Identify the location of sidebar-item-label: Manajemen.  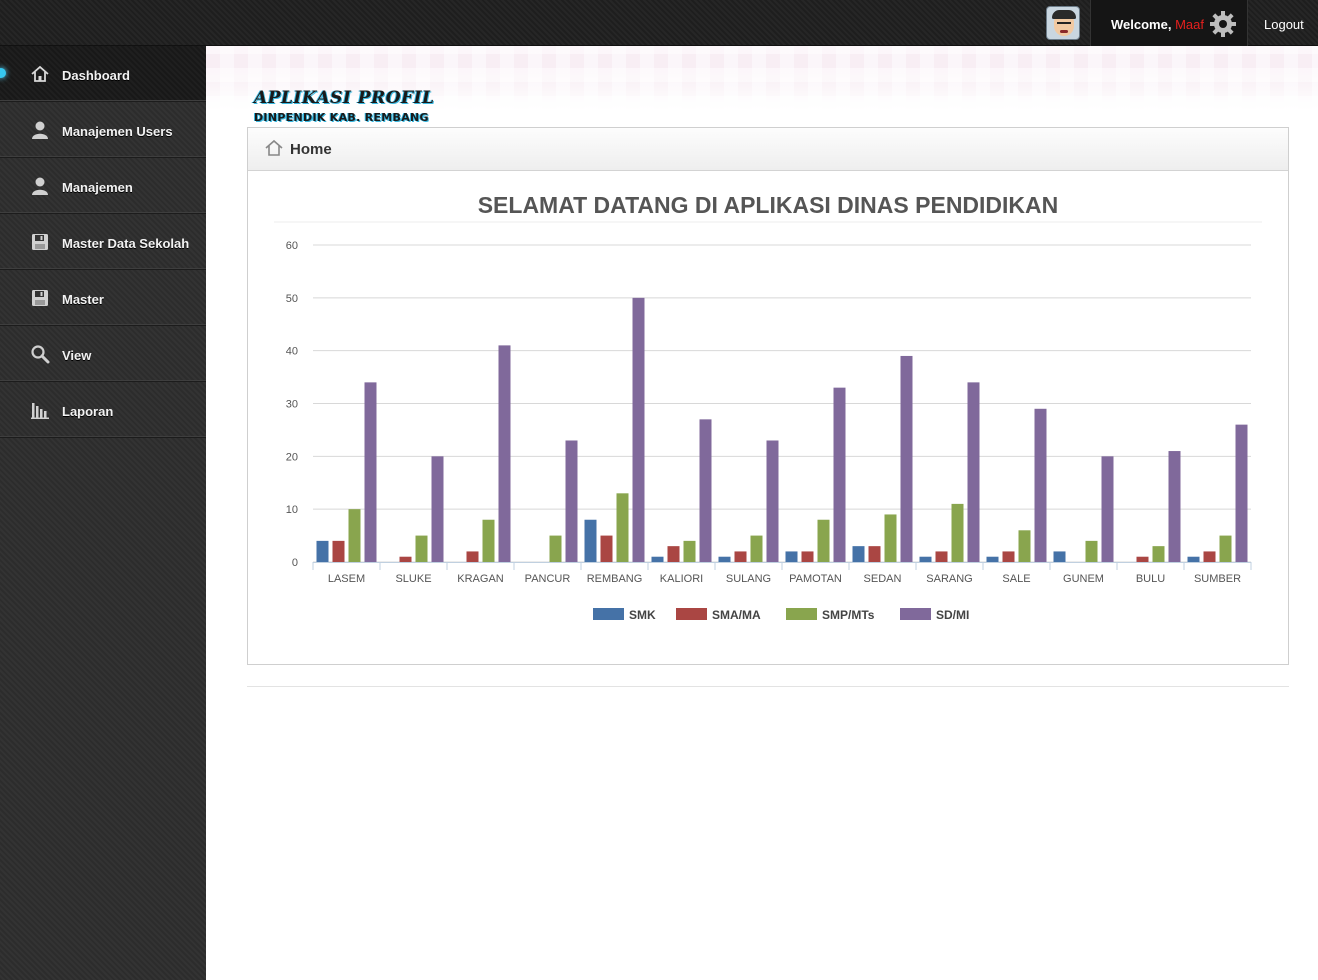
(97, 187).